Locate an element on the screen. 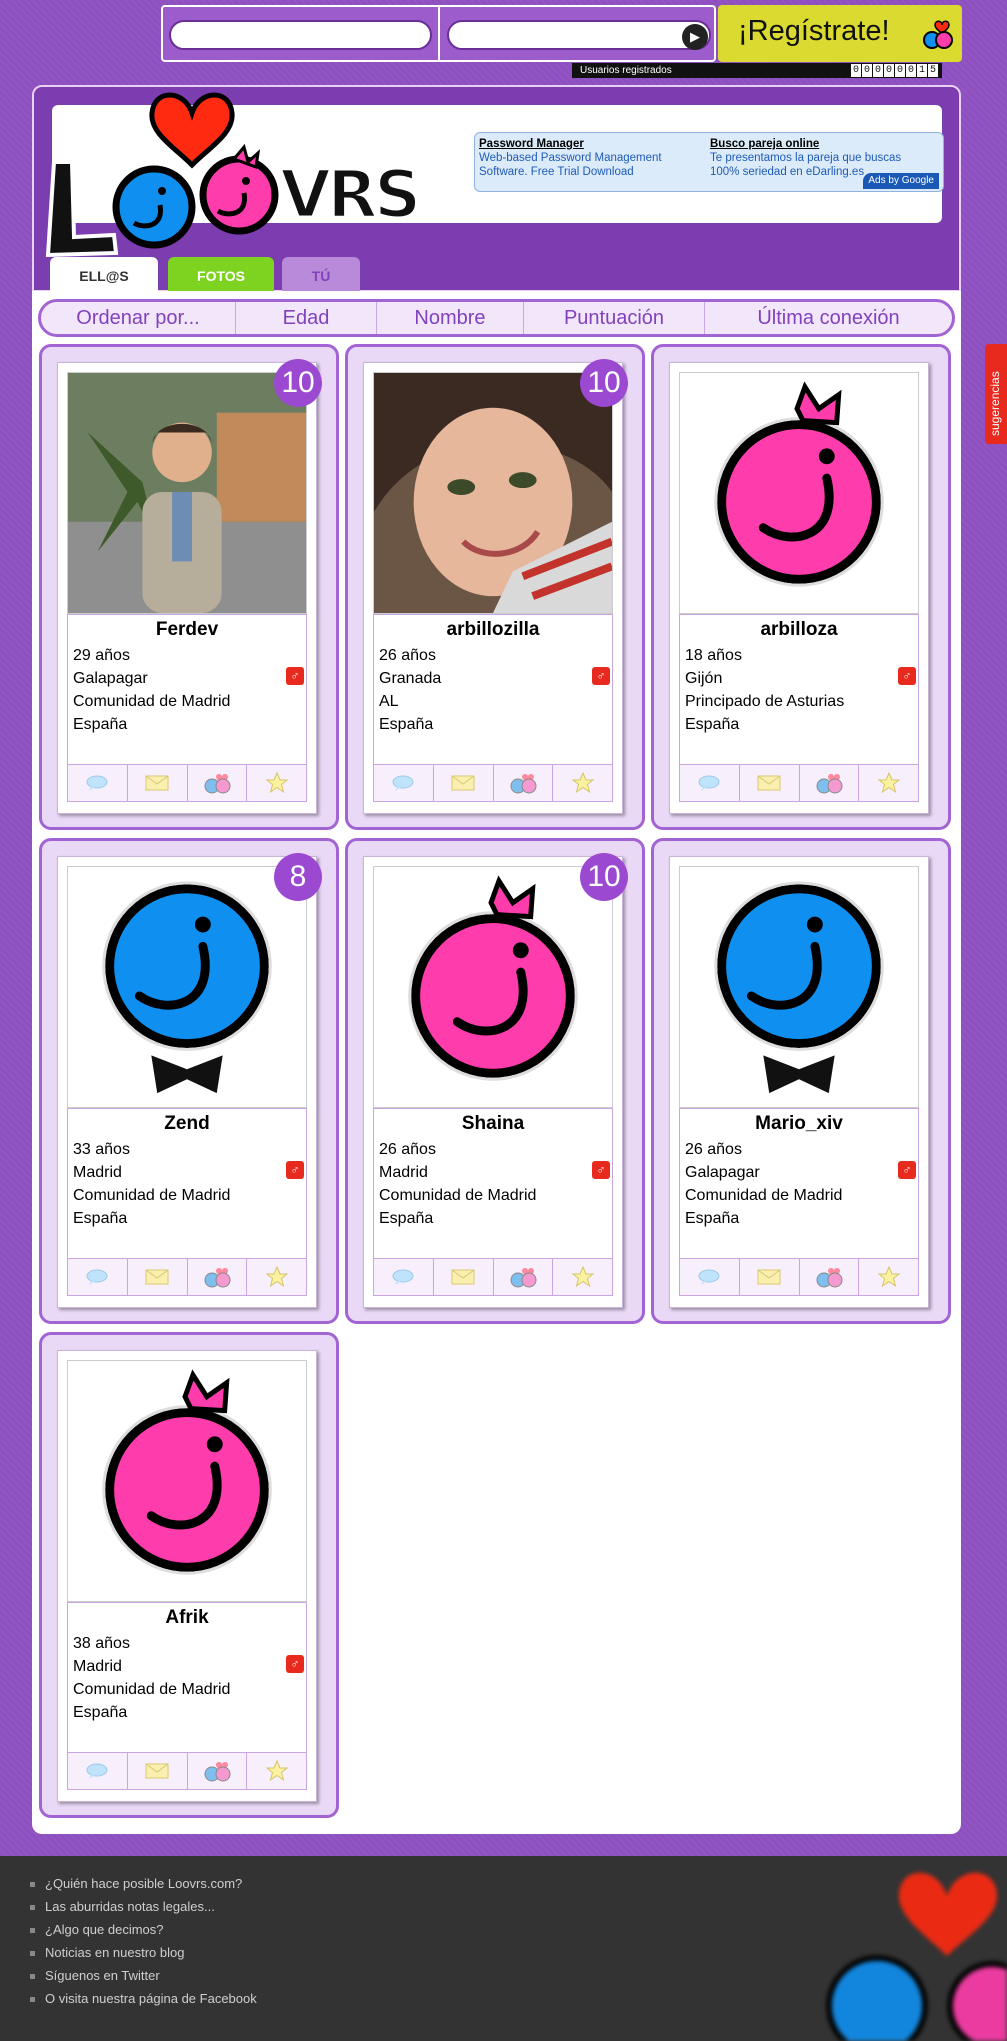 This screenshot has width=1007, height=2041. login-go-button: ▶ is located at coordinates (695, 37).